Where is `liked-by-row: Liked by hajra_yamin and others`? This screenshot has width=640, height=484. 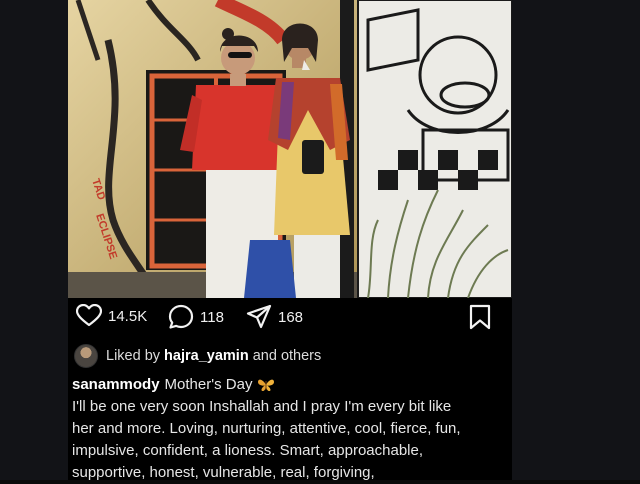
liked-by-row: Liked by hajra_yamin and others is located at coordinates (197, 356).